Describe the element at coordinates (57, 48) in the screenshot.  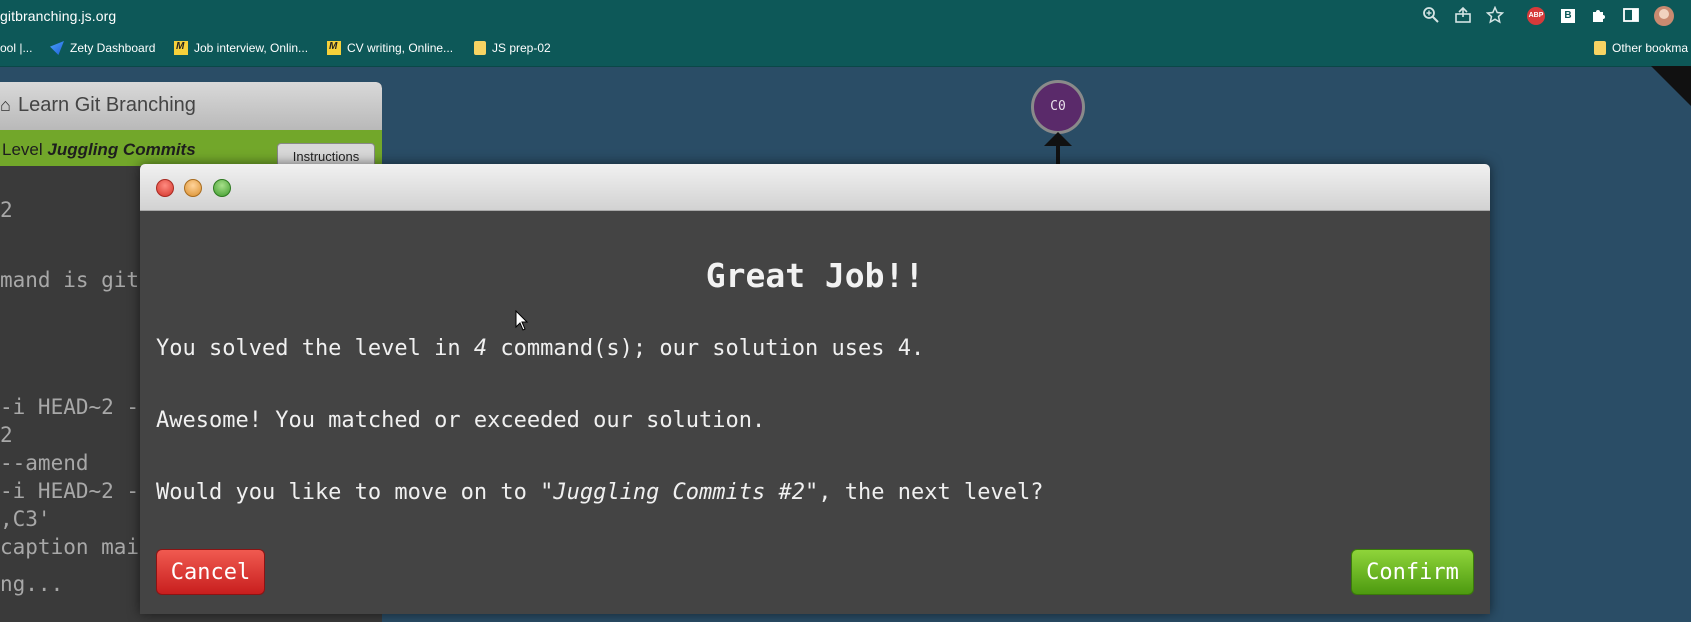
I see `zety-icon` at that location.